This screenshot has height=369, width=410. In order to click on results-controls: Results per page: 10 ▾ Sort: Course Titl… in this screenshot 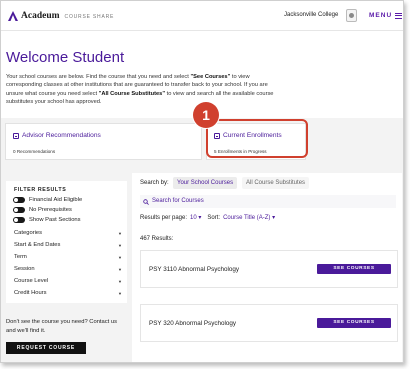, I will do `click(207, 218)`.